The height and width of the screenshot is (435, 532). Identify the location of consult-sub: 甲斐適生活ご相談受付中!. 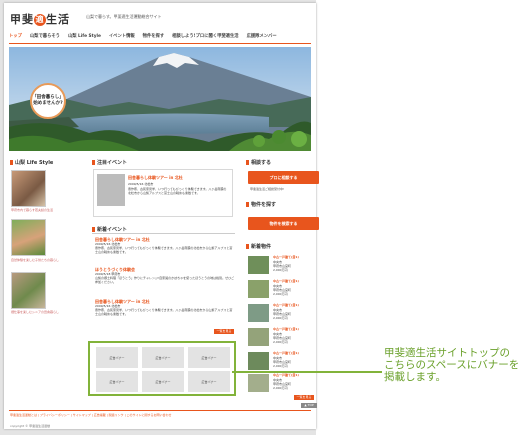
(267, 189).